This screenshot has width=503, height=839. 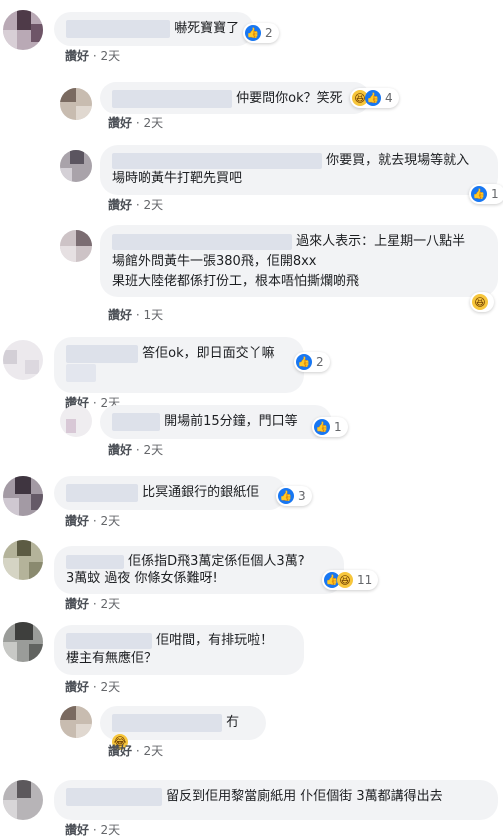 I want to click on comment-bubble: 比冥通銀行的銀紙佢, so click(x=170, y=493).